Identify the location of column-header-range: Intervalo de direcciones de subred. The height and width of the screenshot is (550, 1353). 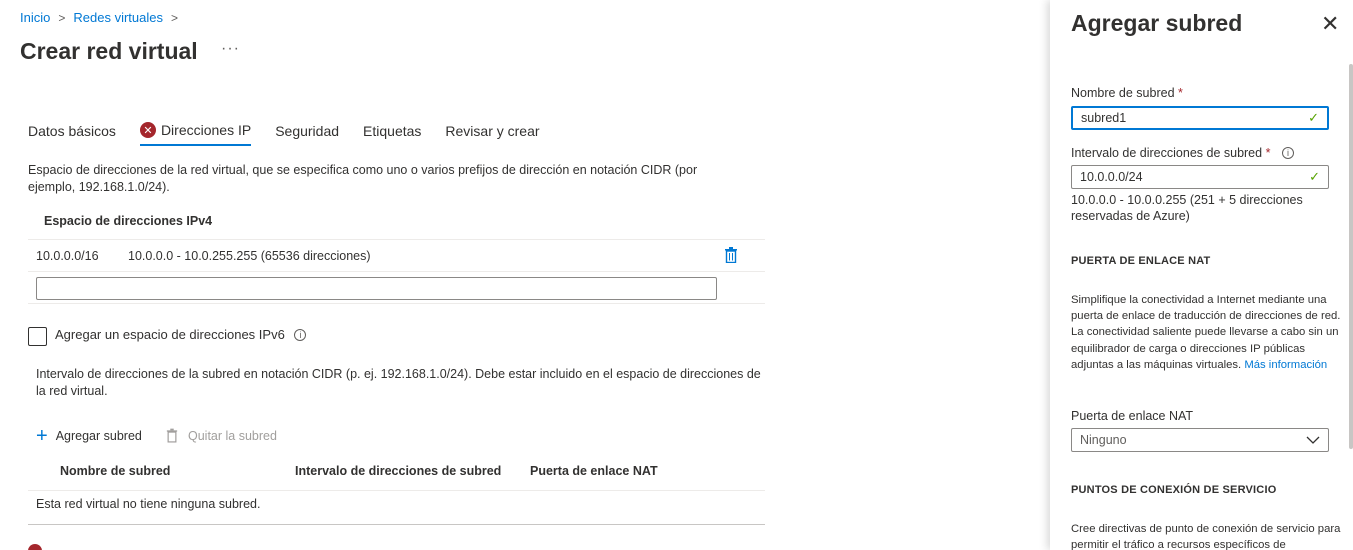
(398, 471).